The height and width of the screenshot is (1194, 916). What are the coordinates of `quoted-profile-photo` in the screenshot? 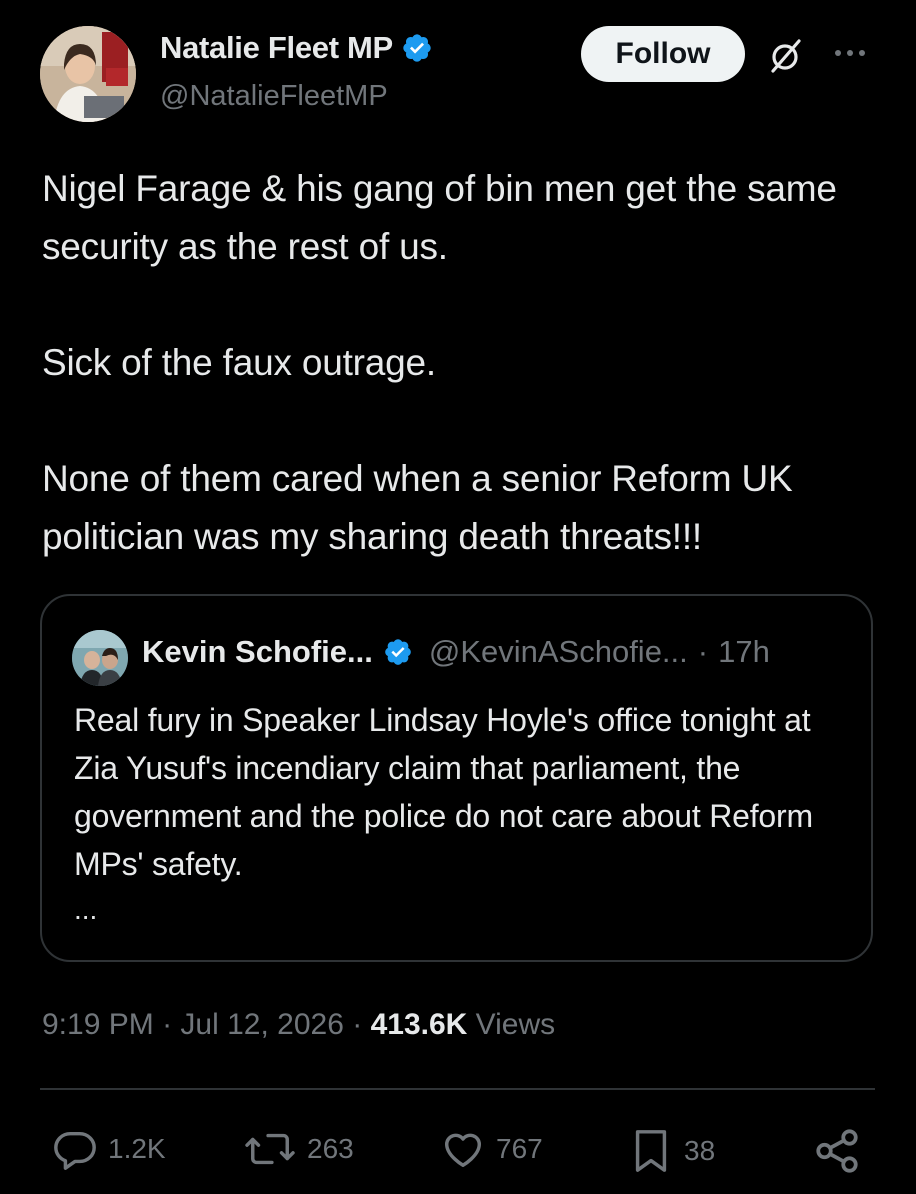 It's located at (100, 658).